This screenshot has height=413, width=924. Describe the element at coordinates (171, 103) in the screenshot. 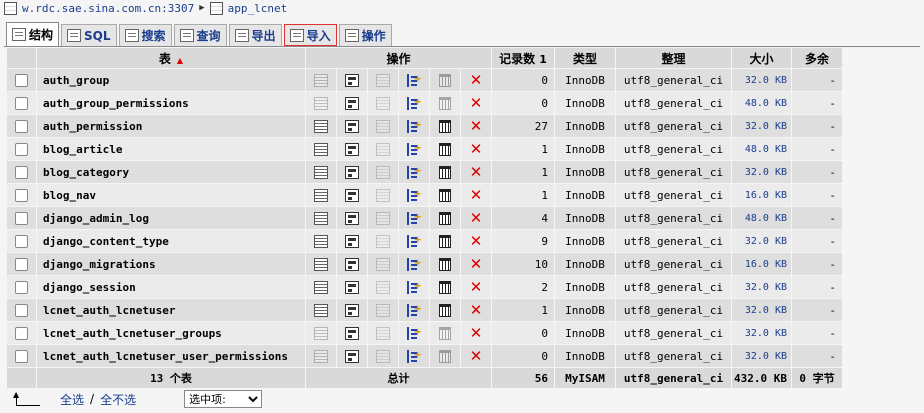

I see `table-name-link: auth_group_permissions` at that location.